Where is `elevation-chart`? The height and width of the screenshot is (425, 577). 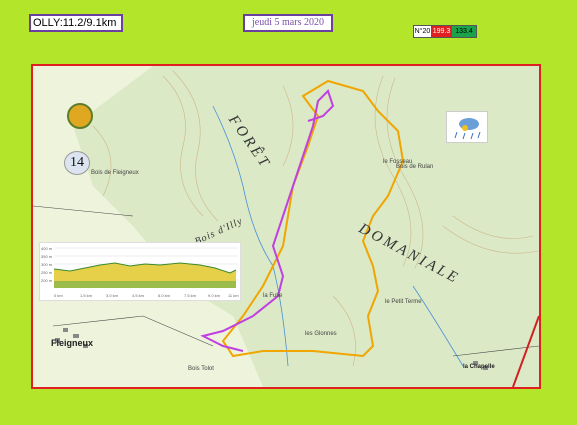
elevation-chart is located at coordinates (145, 267).